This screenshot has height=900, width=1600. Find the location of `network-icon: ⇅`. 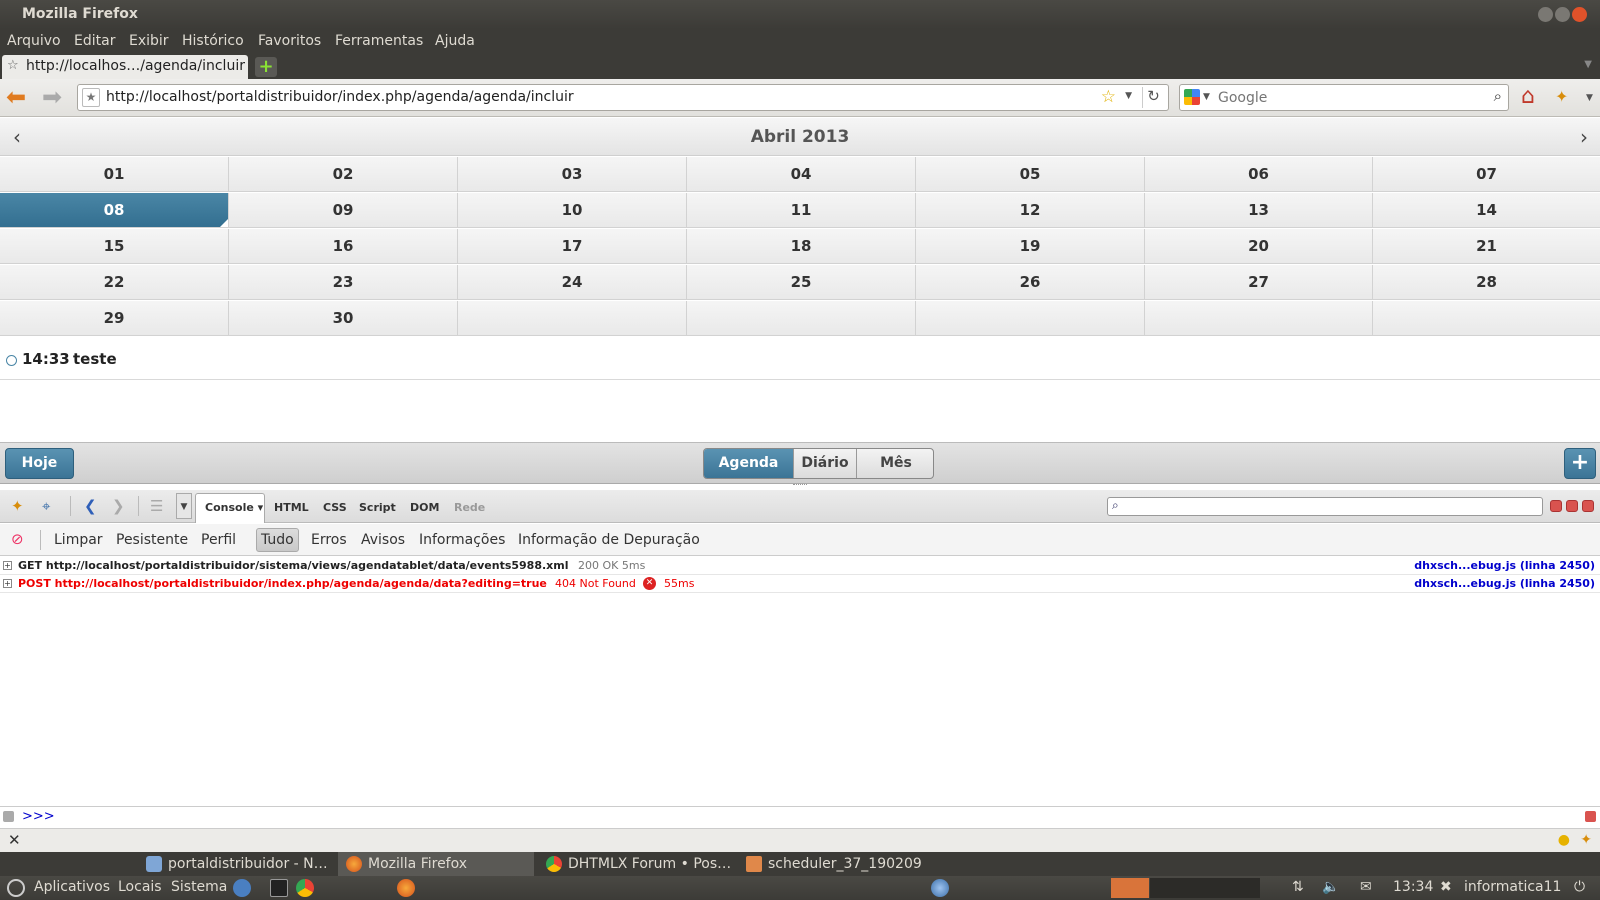

network-icon: ⇅ is located at coordinates (1298, 887).